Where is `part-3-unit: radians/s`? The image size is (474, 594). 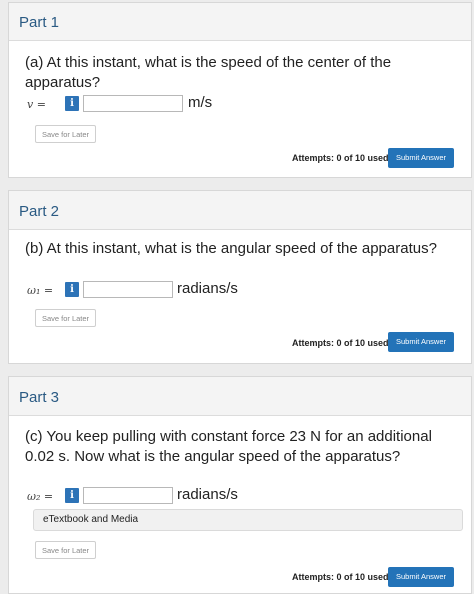
part-3-unit: radians/s is located at coordinates (207, 494).